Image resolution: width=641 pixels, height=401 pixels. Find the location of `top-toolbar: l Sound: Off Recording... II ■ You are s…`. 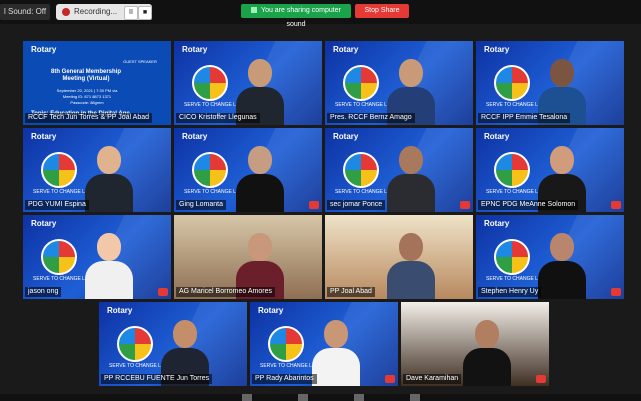

top-toolbar: l Sound: Off Recording... II ■ You are s… is located at coordinates (320, 14).